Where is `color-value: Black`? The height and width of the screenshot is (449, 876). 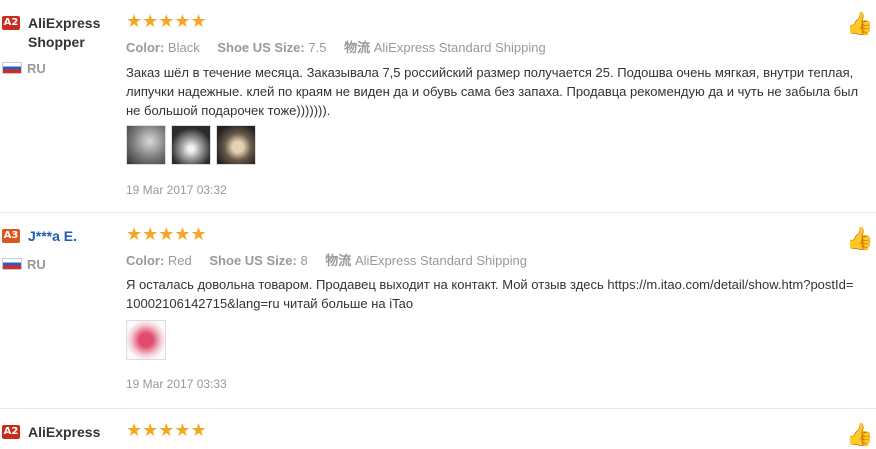 color-value: Black is located at coordinates (183, 47).